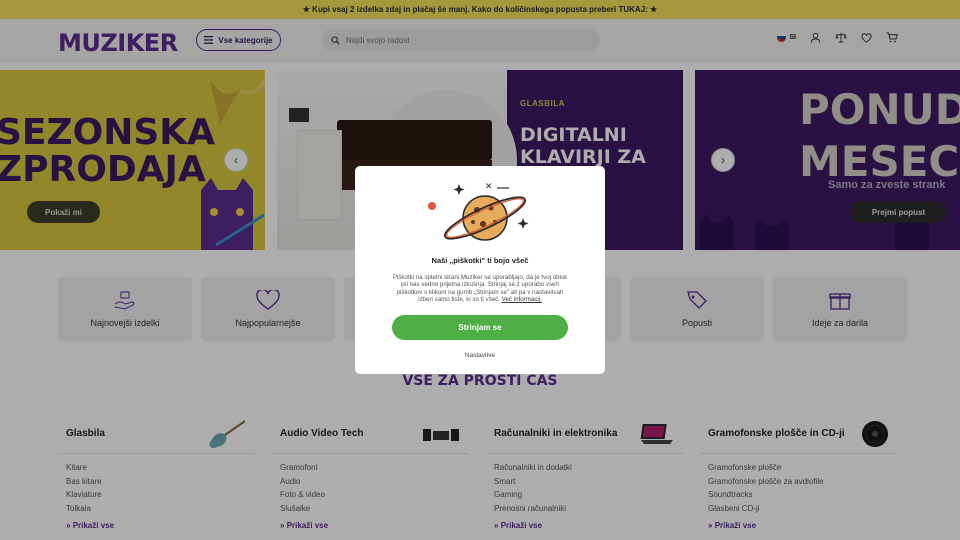 This screenshot has height=540, width=960. What do you see at coordinates (478, 211) in the screenshot?
I see `cookie-planet-illustration: ✕` at bounding box center [478, 211].